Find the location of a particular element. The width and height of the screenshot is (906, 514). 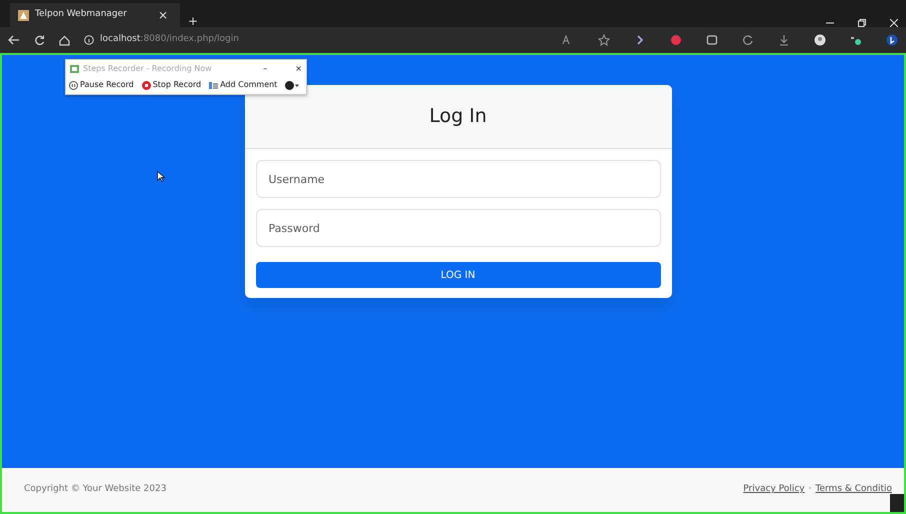

home-icon is located at coordinates (64, 40).